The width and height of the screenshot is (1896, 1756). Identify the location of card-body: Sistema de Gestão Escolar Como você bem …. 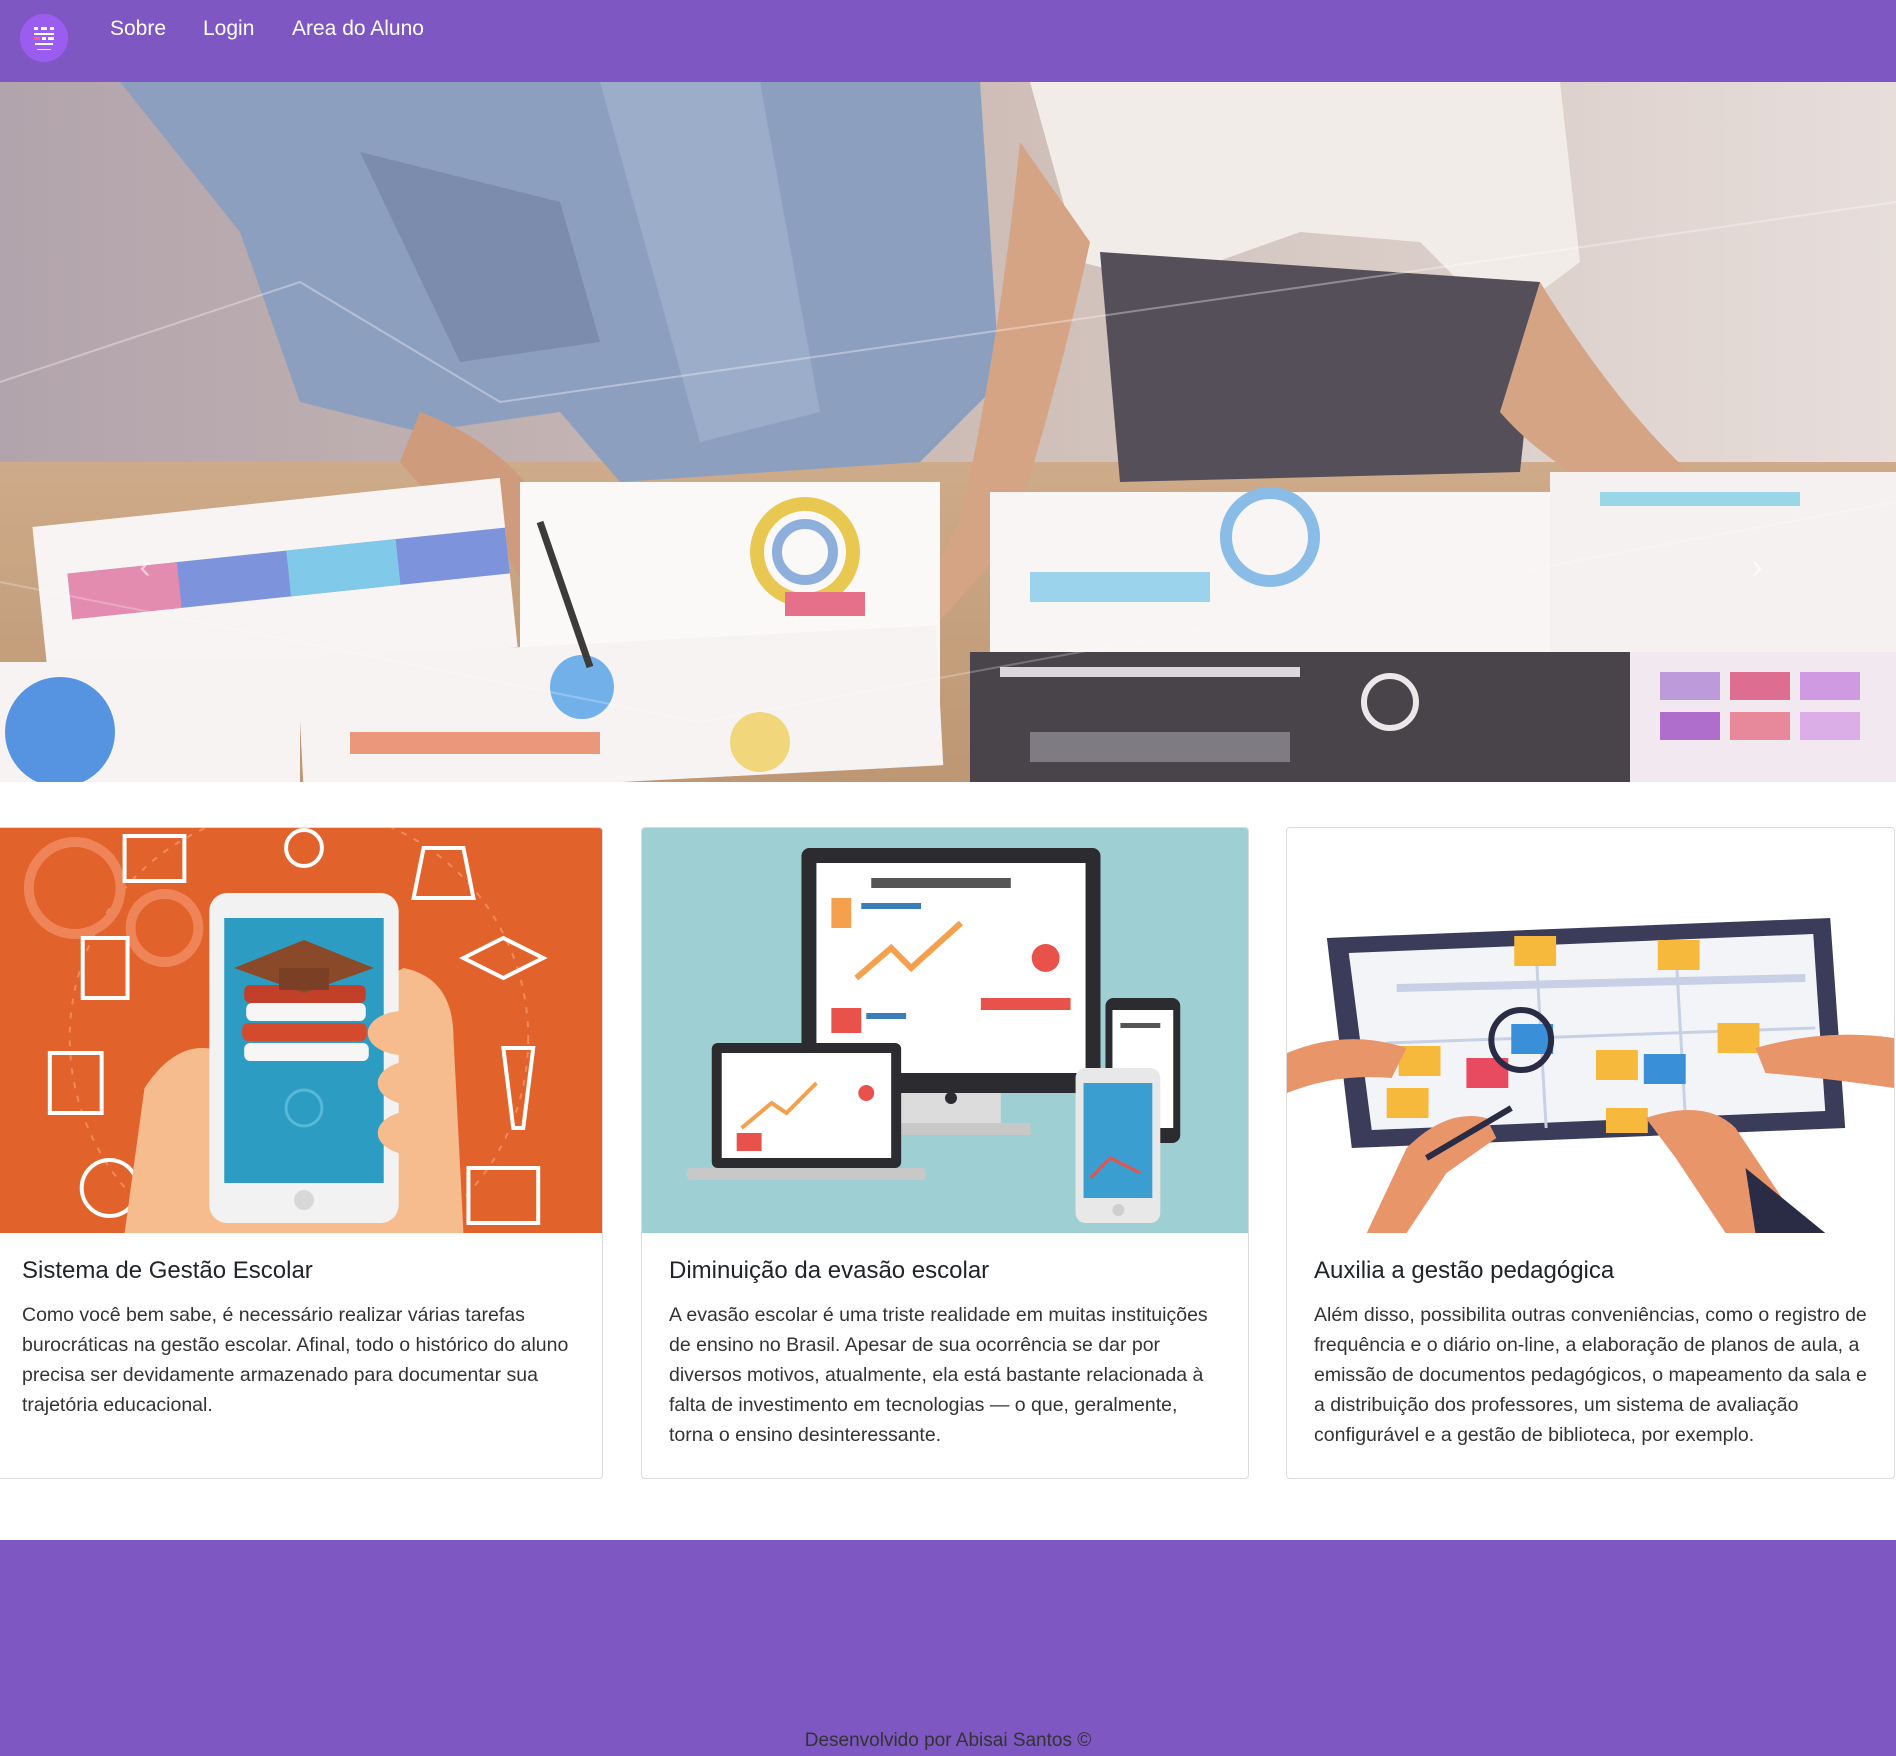
(301, 1336).